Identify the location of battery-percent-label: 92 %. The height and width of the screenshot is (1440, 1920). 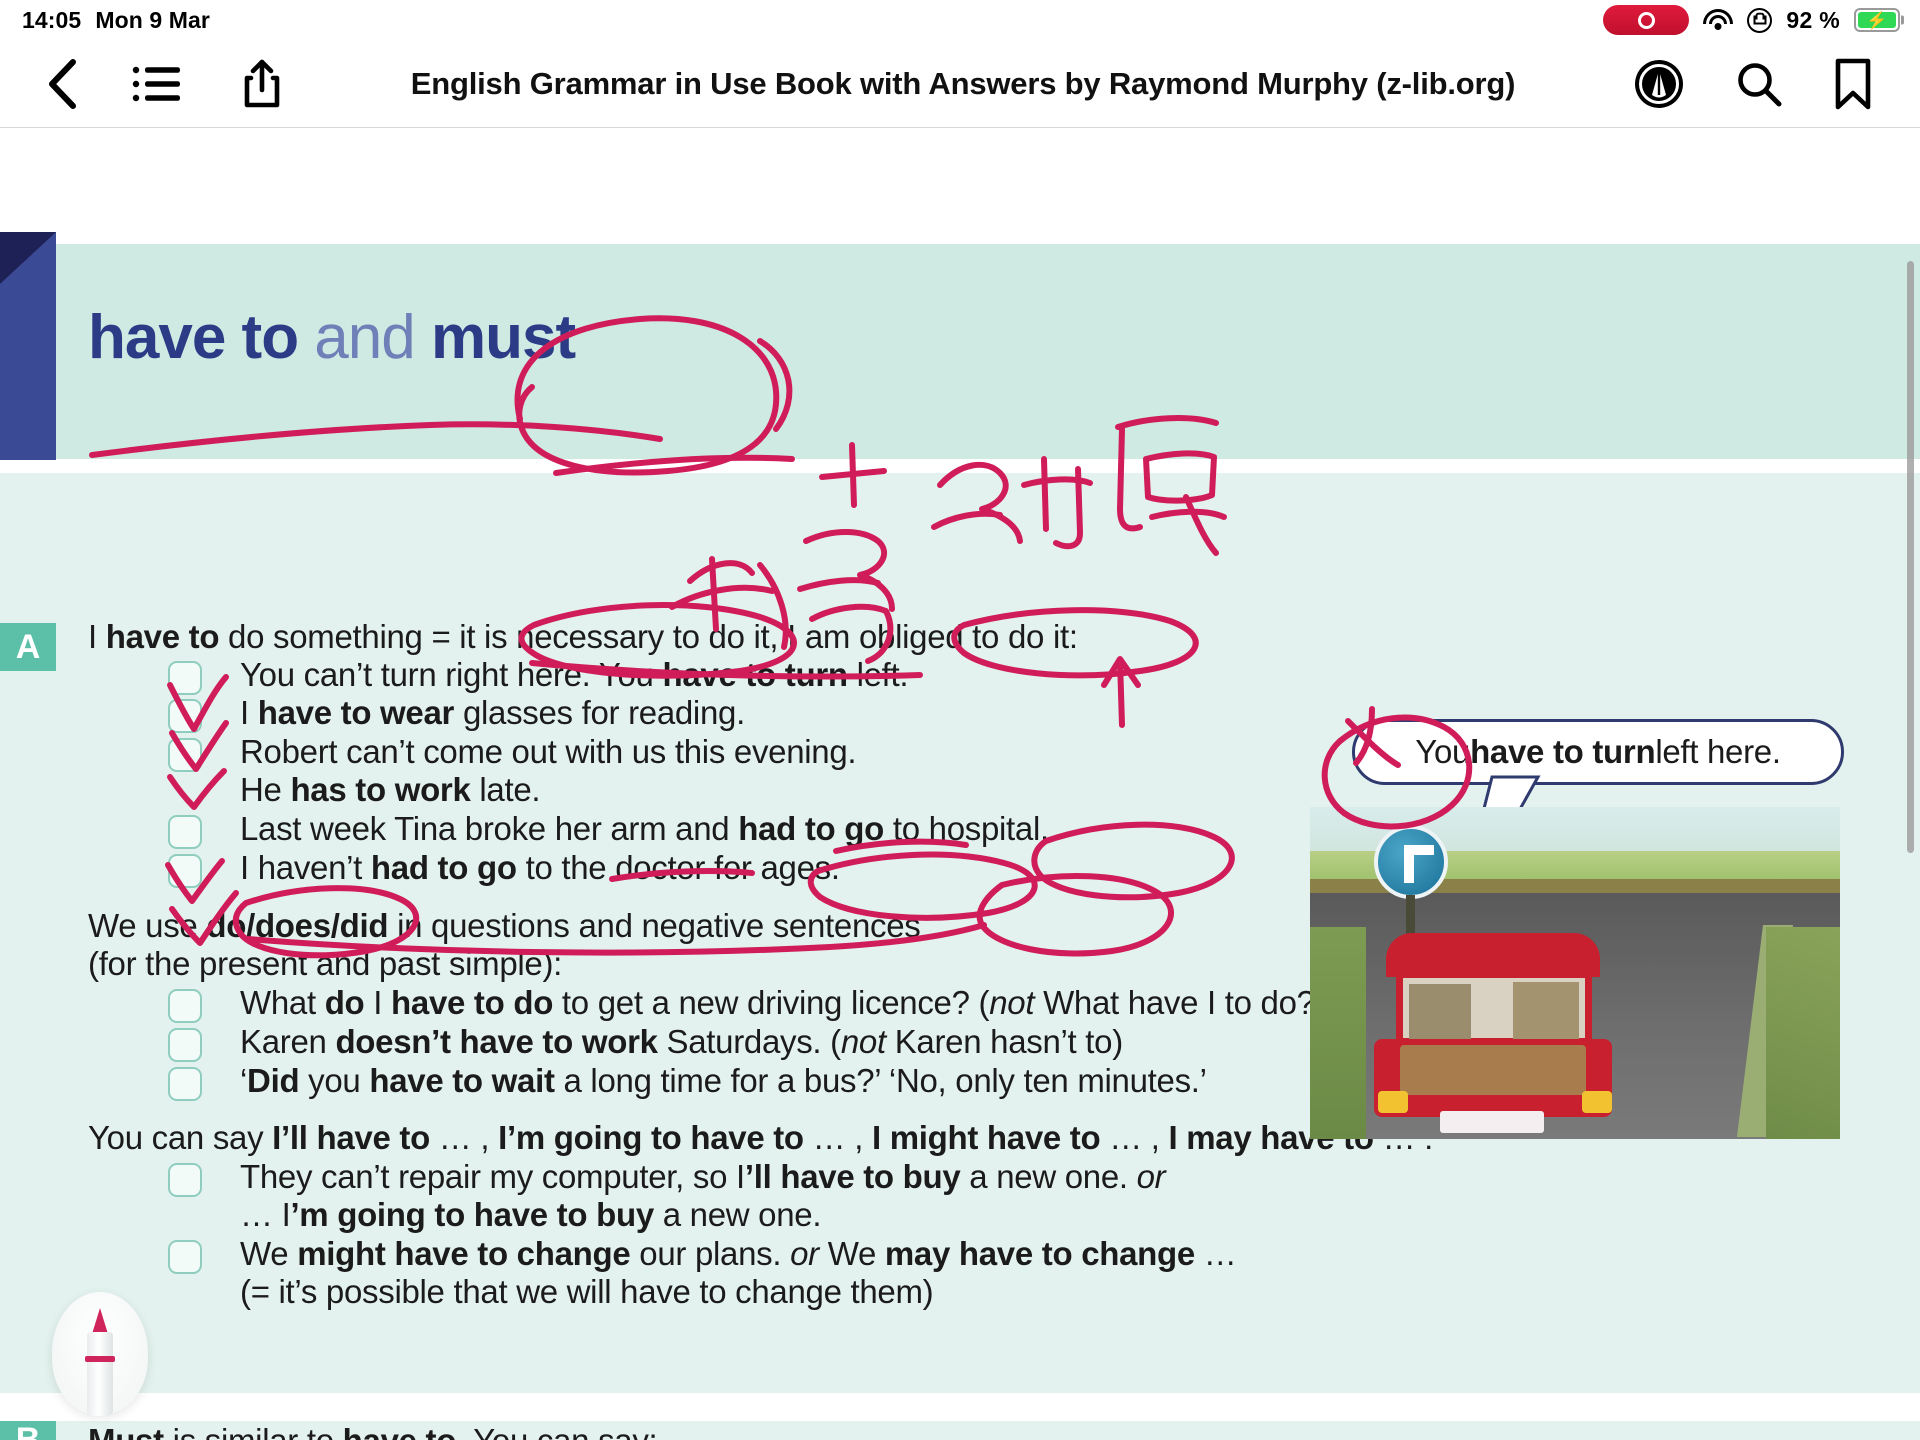
(1813, 19).